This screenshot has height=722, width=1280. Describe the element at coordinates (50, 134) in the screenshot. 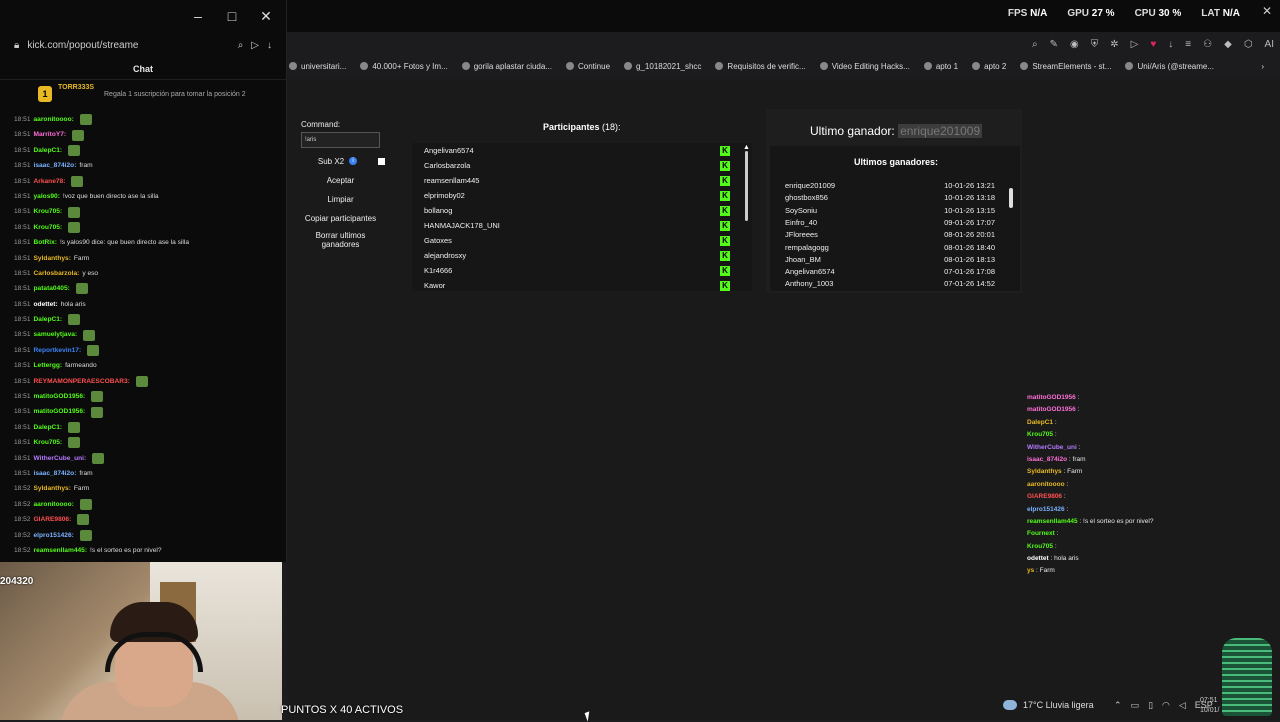

I see `message-user: MarritoY7:` at that location.